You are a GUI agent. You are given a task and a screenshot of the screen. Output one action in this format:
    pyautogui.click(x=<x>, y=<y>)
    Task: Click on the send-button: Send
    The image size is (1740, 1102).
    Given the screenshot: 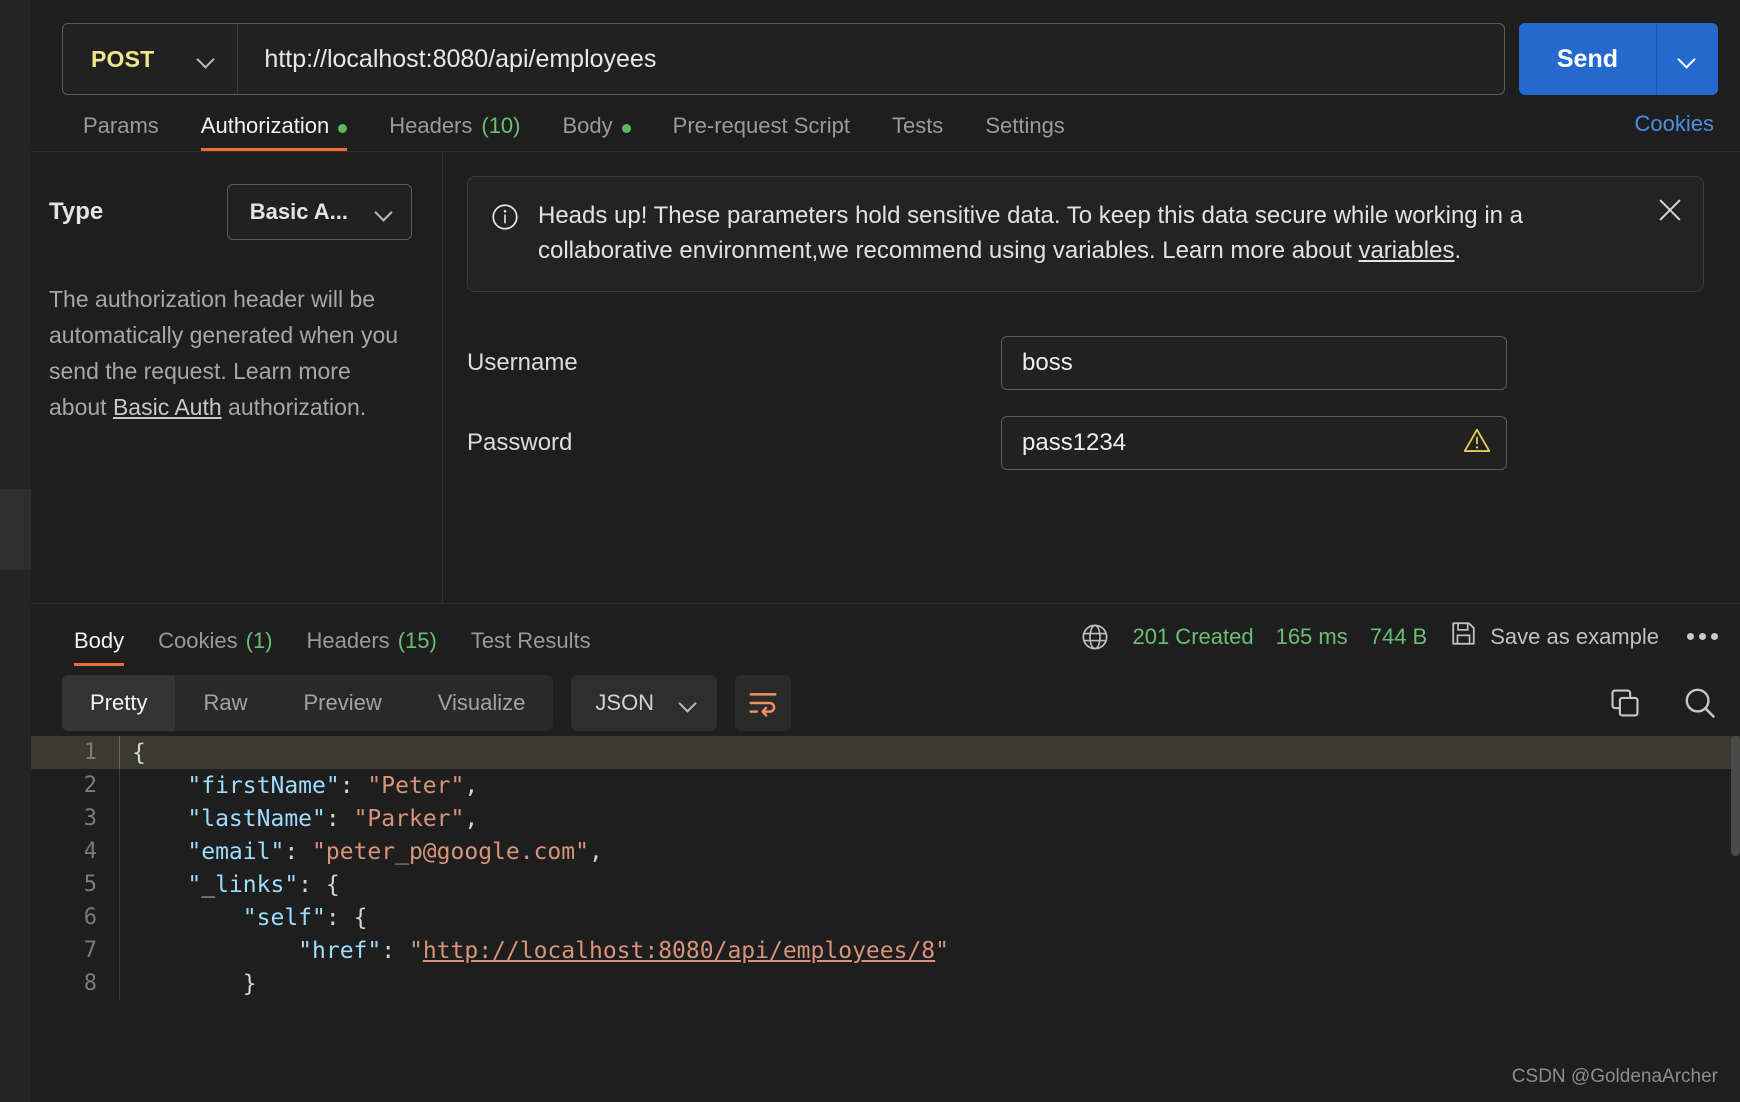 What is the action you would take?
    pyautogui.click(x=1587, y=59)
    